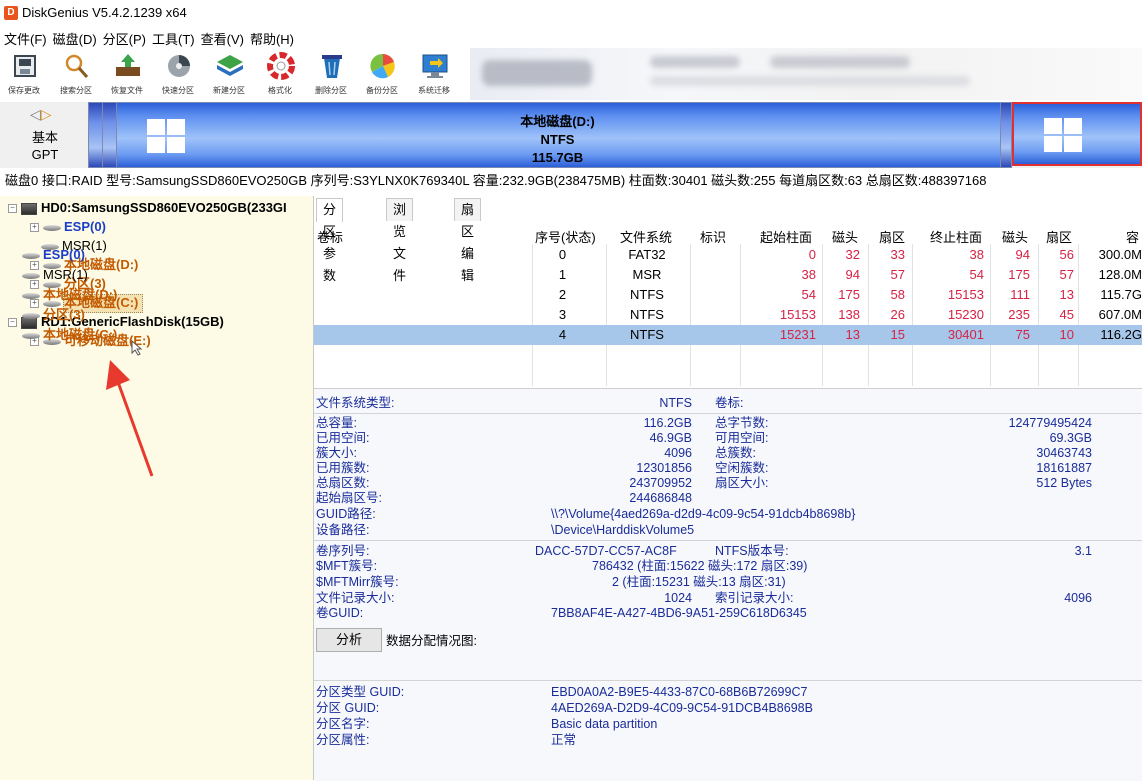 Image resolution: width=1142 pixels, height=781 pixels. What do you see at coordinates (1064, 136) in the screenshot?
I see `windows-logo-icon` at bounding box center [1064, 136].